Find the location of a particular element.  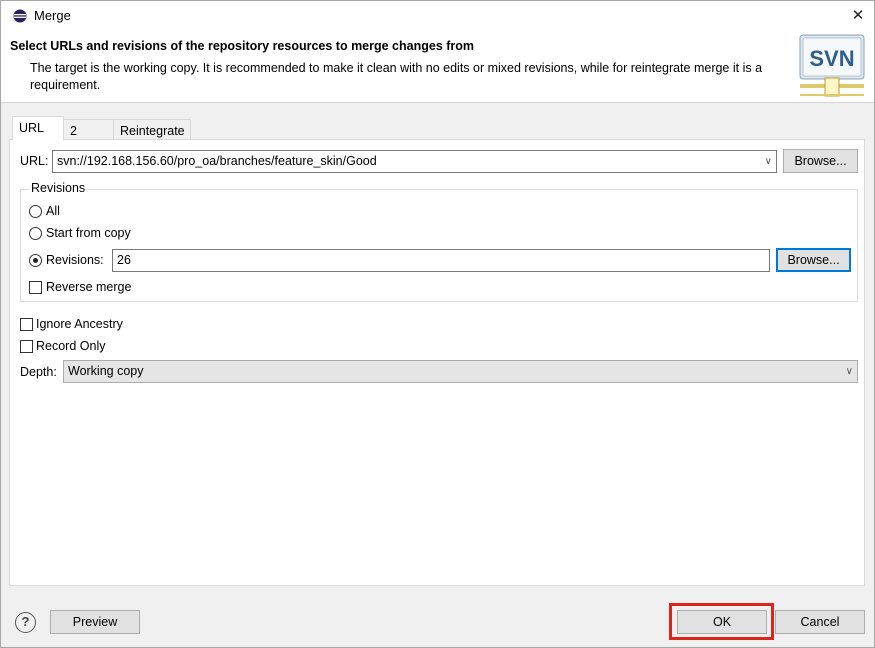

revisions-value: 26 is located at coordinates (124, 260).